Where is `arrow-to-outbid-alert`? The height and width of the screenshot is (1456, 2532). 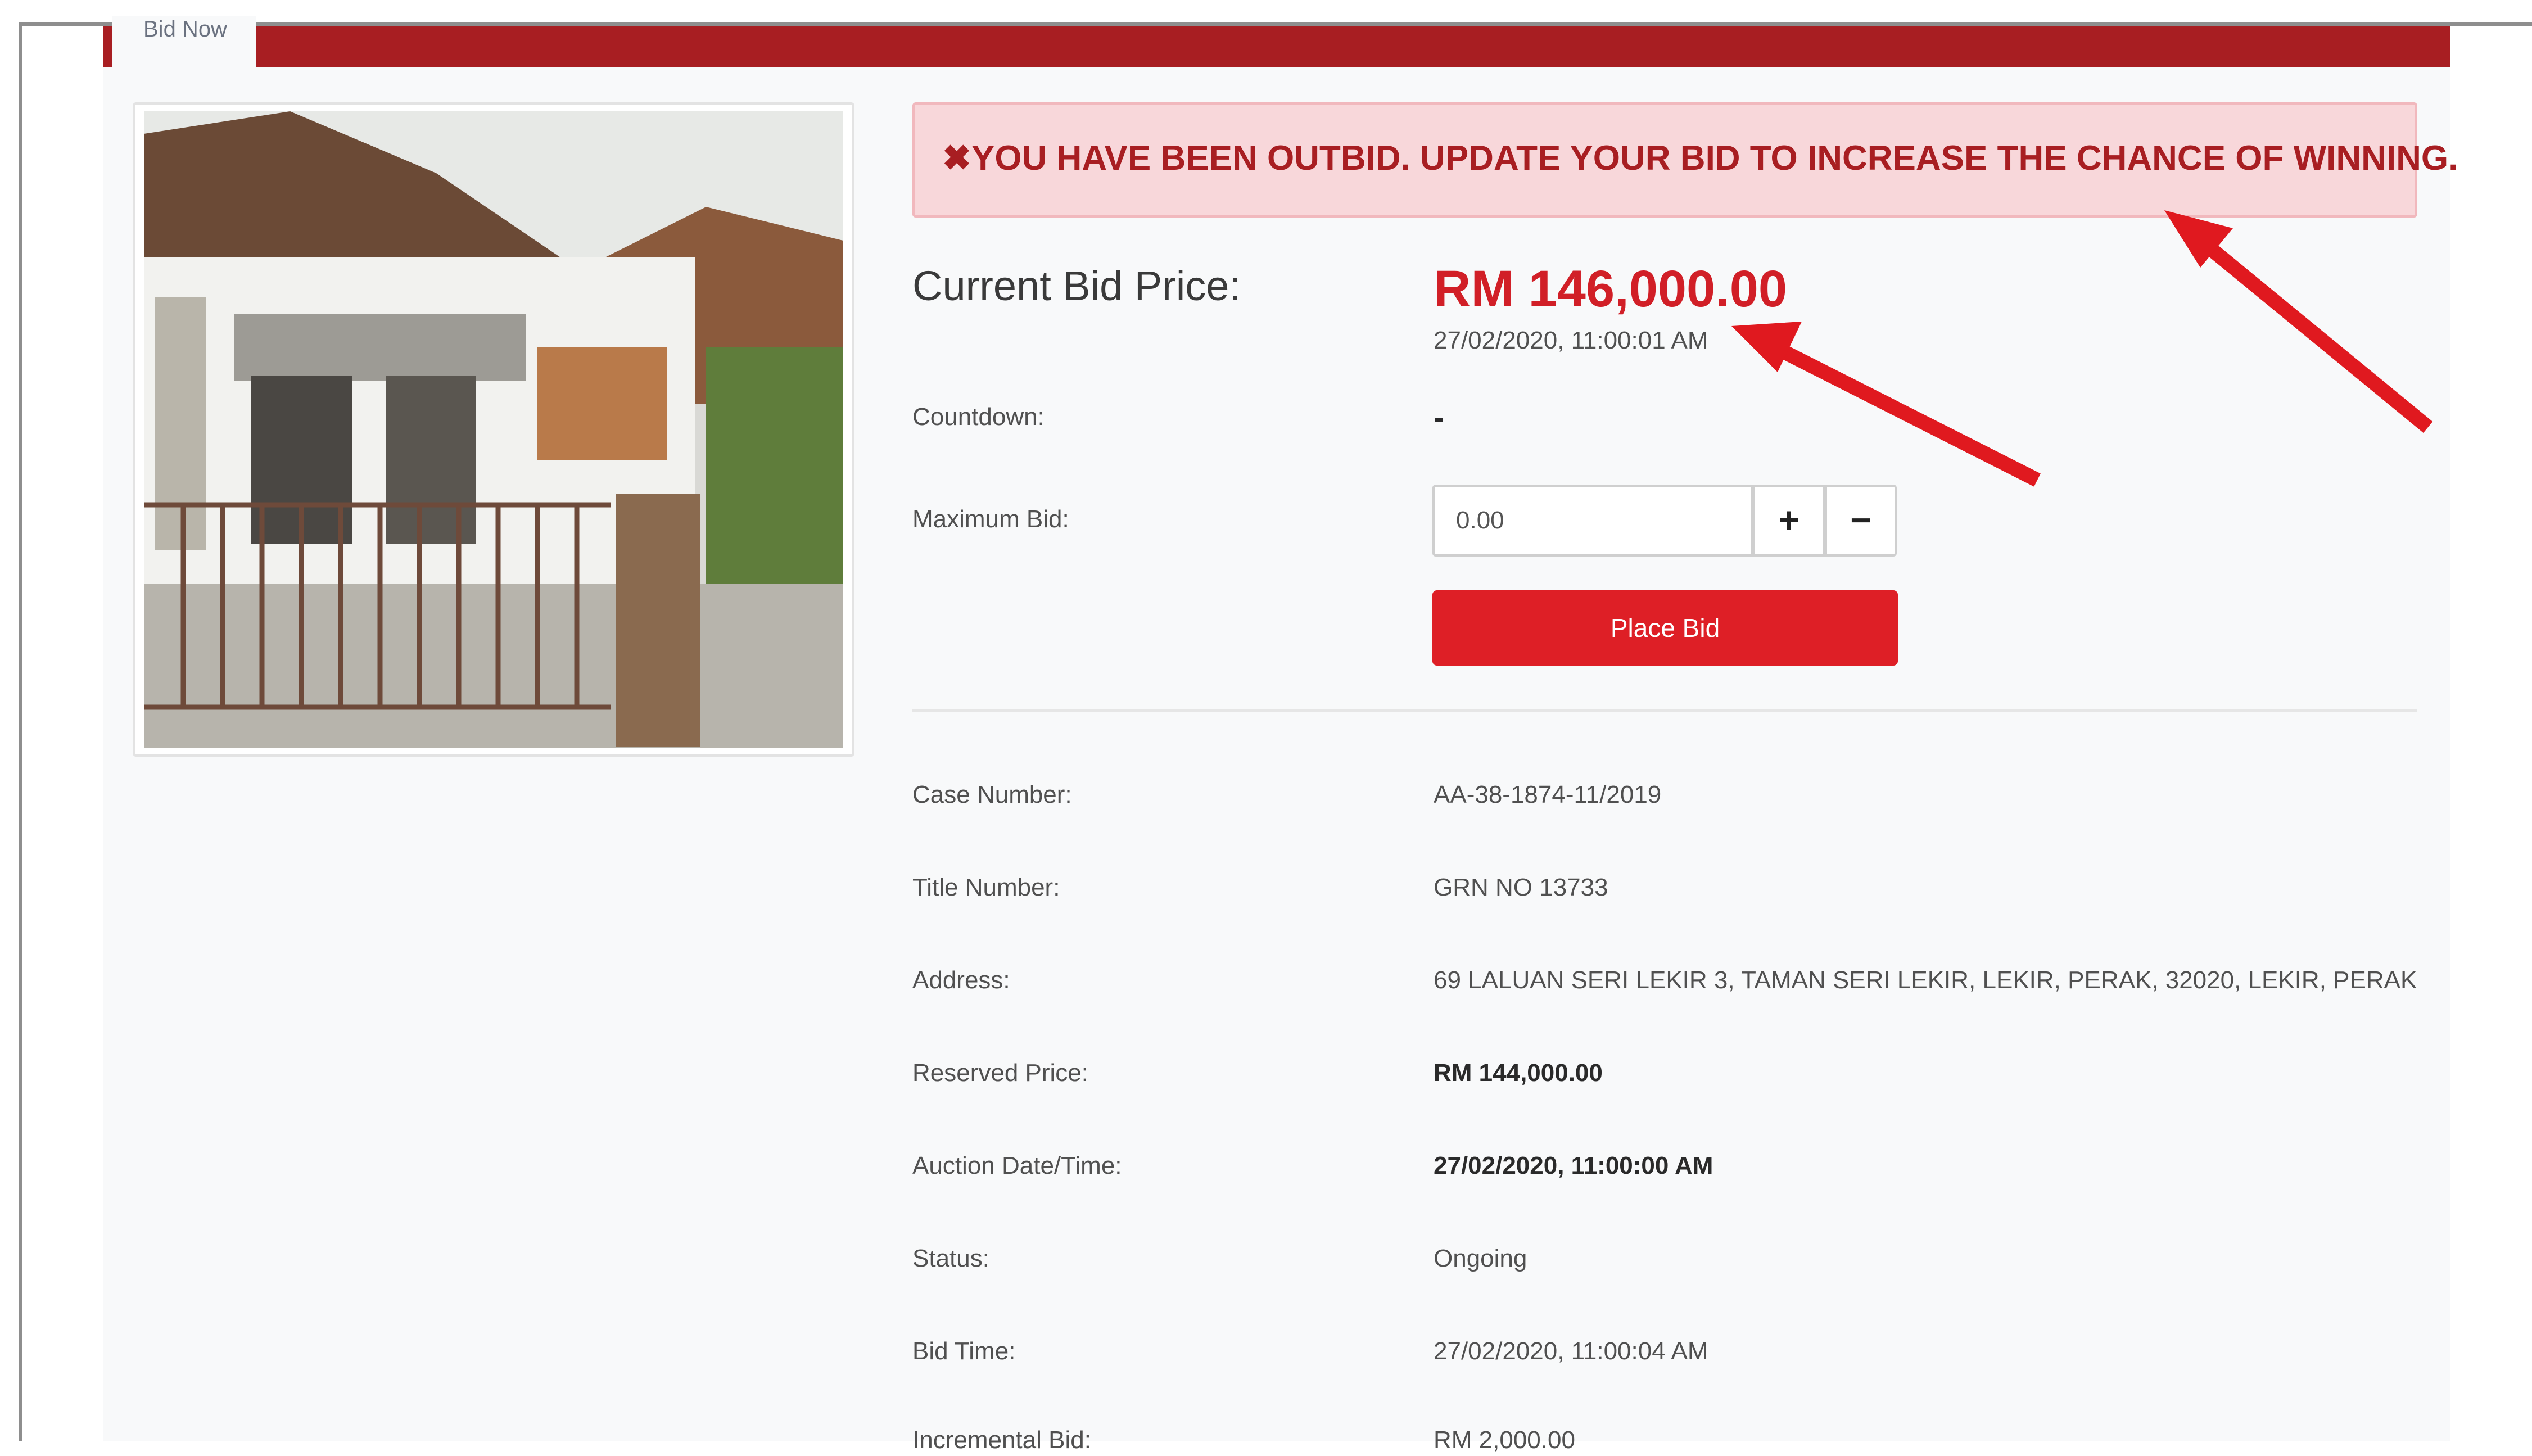 arrow-to-outbid-alert is located at coordinates (2298, 321).